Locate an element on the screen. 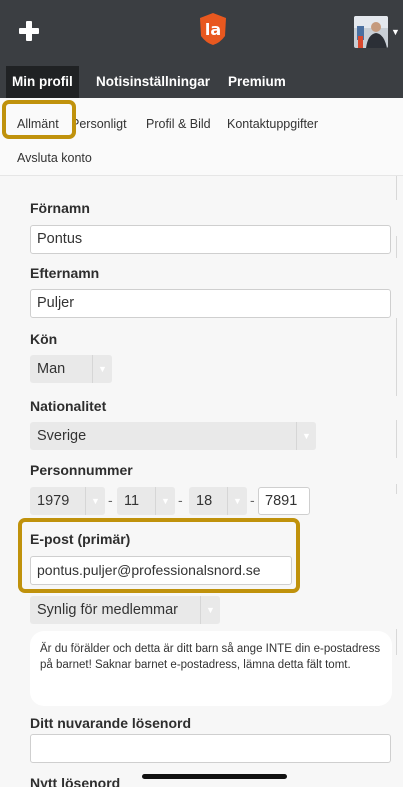  top-bar: la ▼ is located at coordinates (201, 33).